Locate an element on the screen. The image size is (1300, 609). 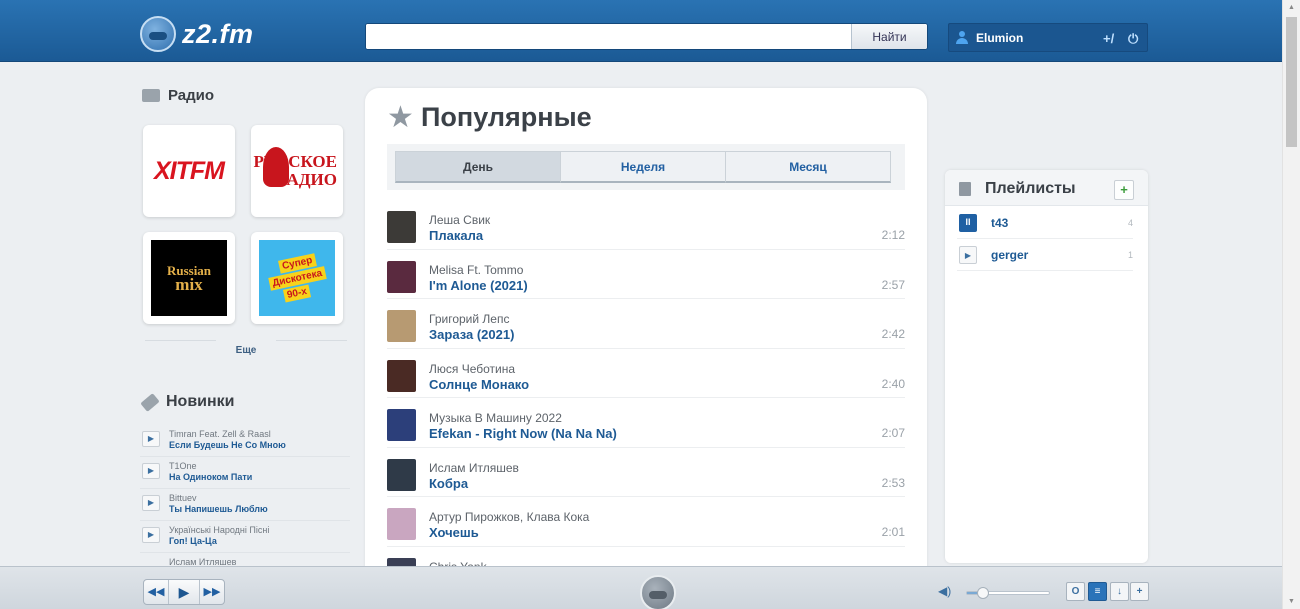
playlist-view-icon: ≡ is located at coordinates (1097, 591).